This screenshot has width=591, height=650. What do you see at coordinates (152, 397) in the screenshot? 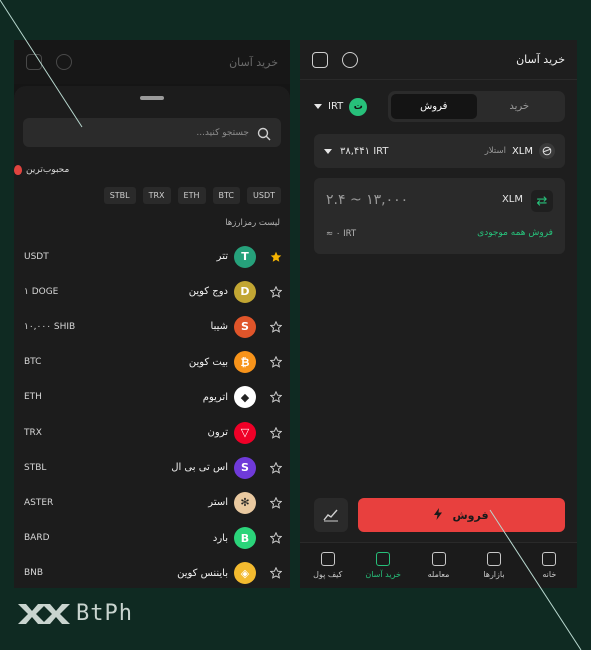
I see `coin-row: ETH اتریوم ◆` at bounding box center [152, 397].